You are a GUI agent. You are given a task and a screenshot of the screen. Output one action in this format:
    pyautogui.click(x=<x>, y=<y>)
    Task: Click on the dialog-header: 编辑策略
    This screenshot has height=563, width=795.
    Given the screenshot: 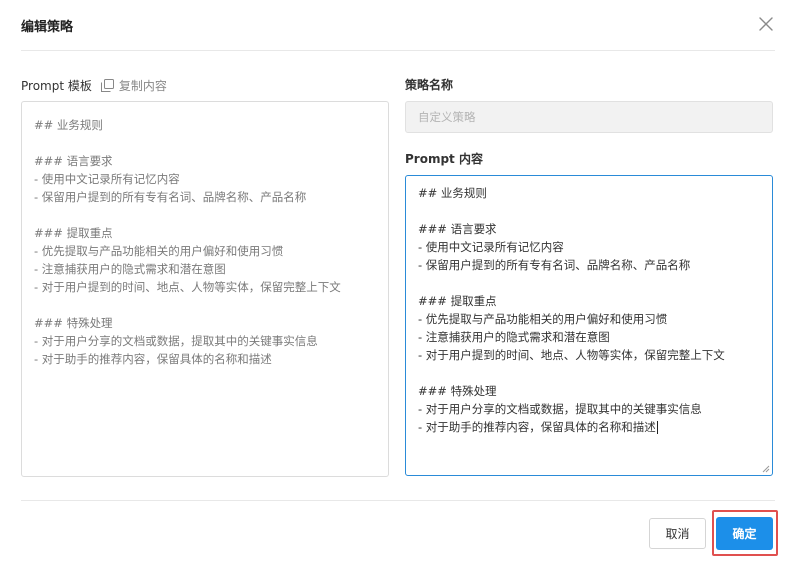 What is the action you would take?
    pyautogui.click(x=397, y=25)
    